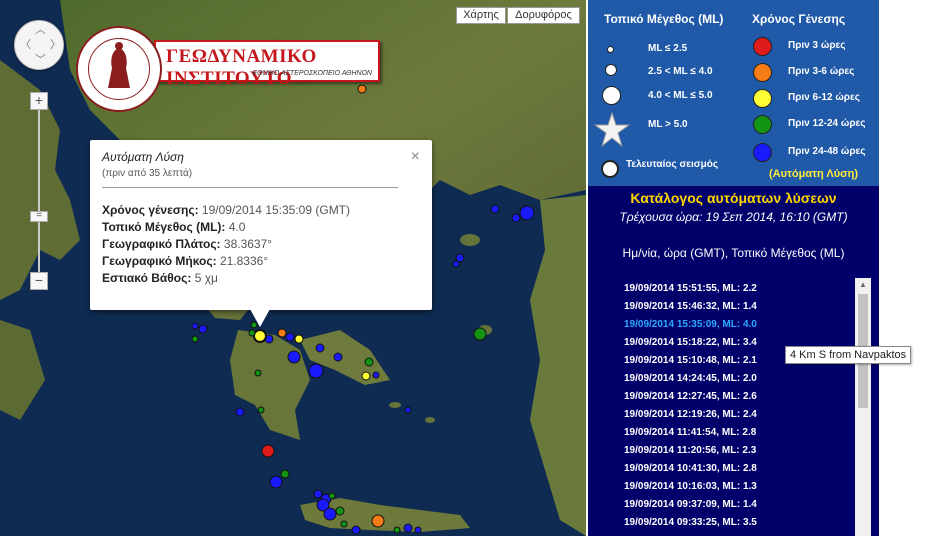 This screenshot has height=536, width=931. Describe the element at coordinates (863, 407) in the screenshot. I see `catalog-scrollbar: ▲` at that location.